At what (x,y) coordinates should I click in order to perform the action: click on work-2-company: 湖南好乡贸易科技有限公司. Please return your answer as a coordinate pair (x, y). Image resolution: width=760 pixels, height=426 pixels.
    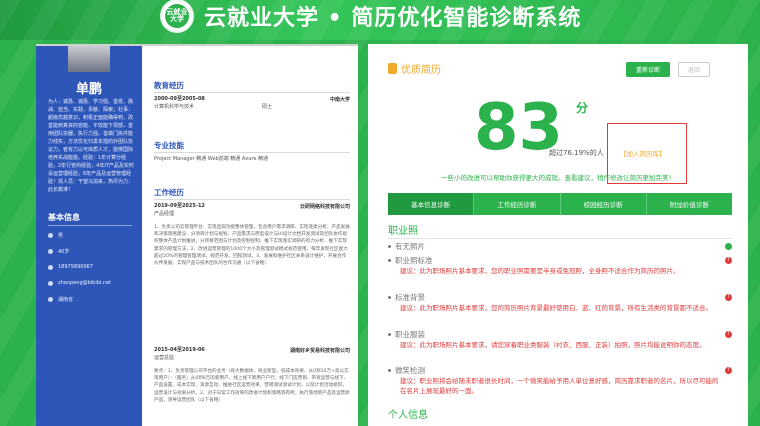
    Looking at the image, I should click on (319, 351).